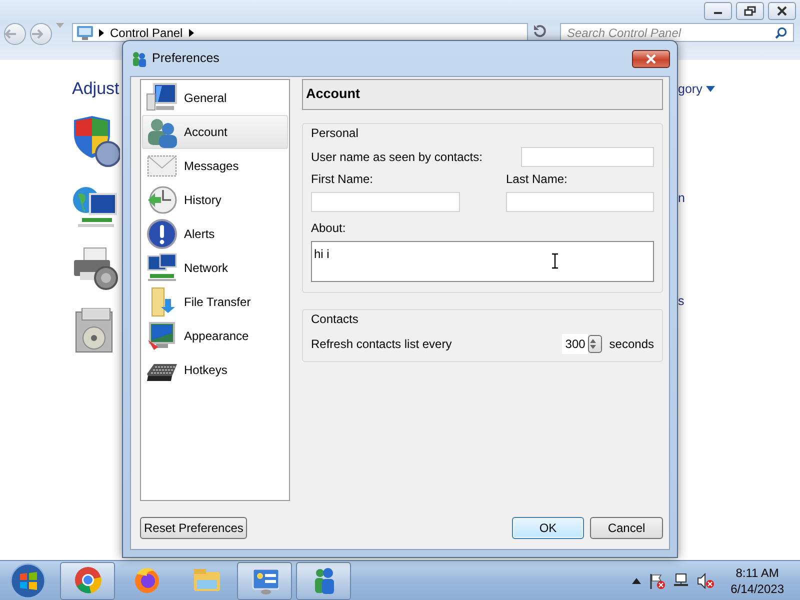 The image size is (800, 600). I want to click on category-item: General, so click(215, 98).